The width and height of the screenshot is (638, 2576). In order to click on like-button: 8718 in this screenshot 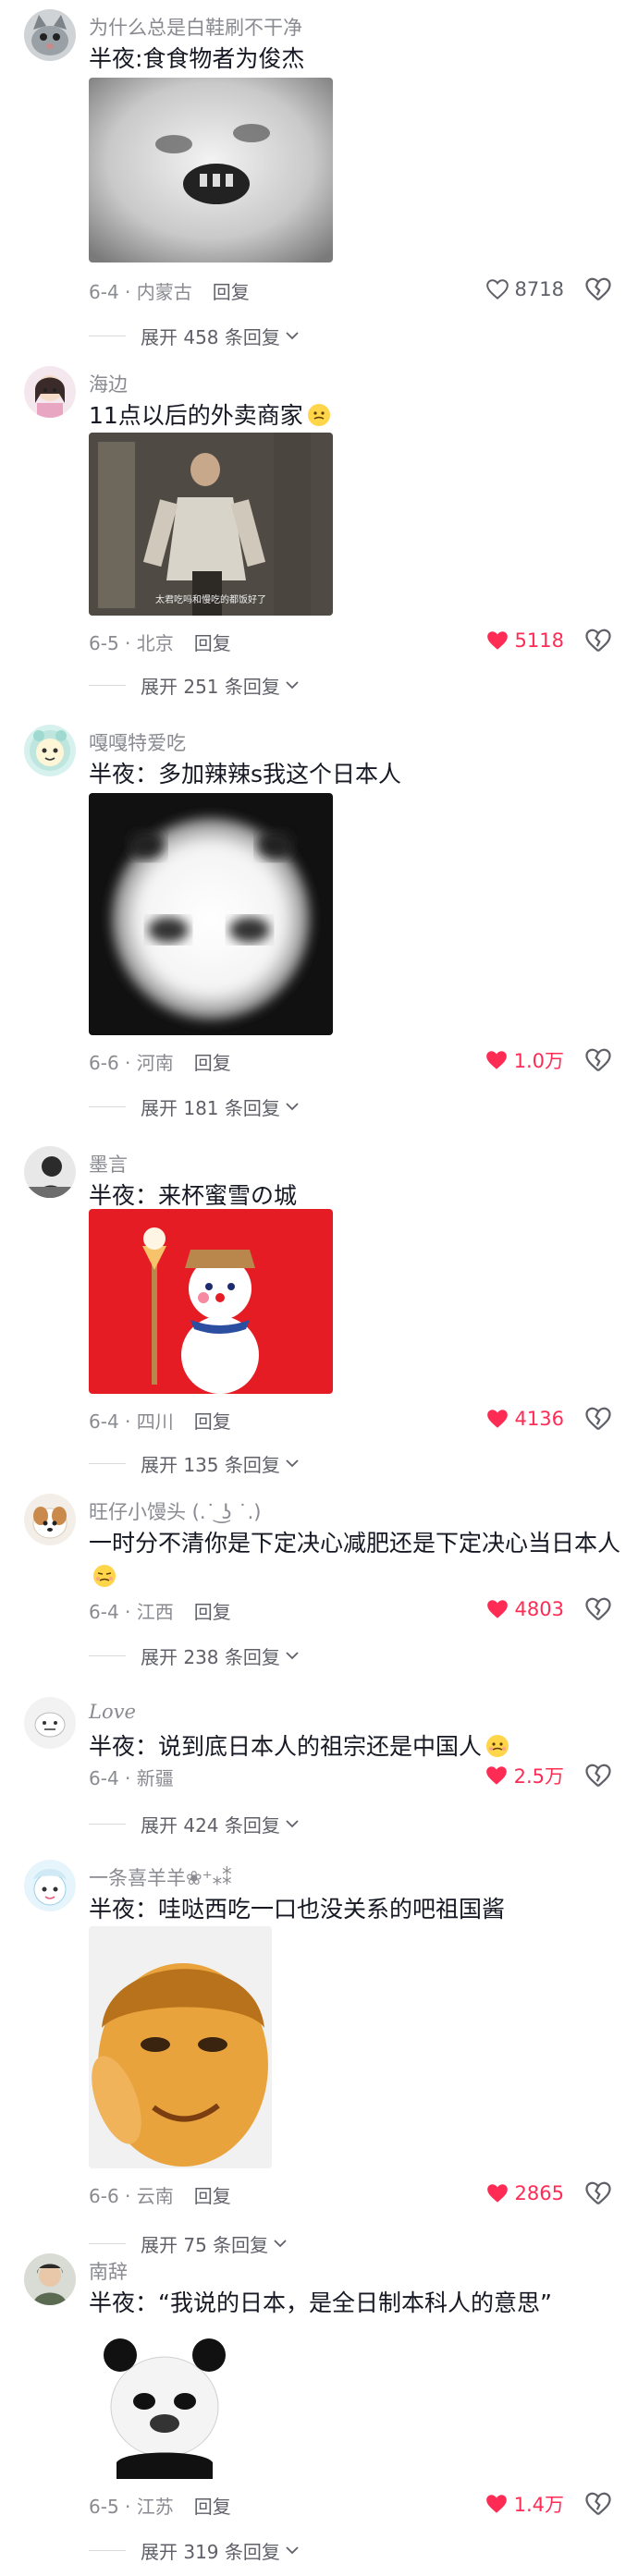, I will do `click(524, 289)`.